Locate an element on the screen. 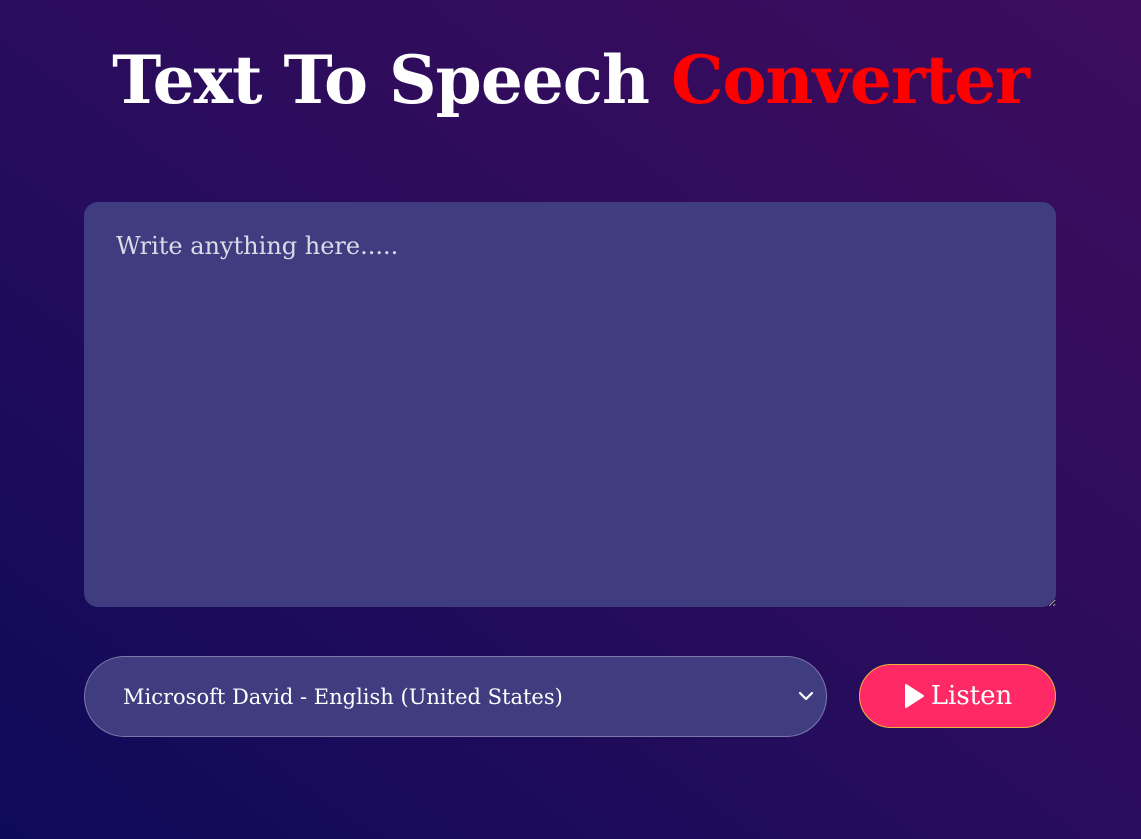 Image resolution: width=1141 pixels, height=839 pixels. title-text: Text To Speech is located at coordinates (381, 80).